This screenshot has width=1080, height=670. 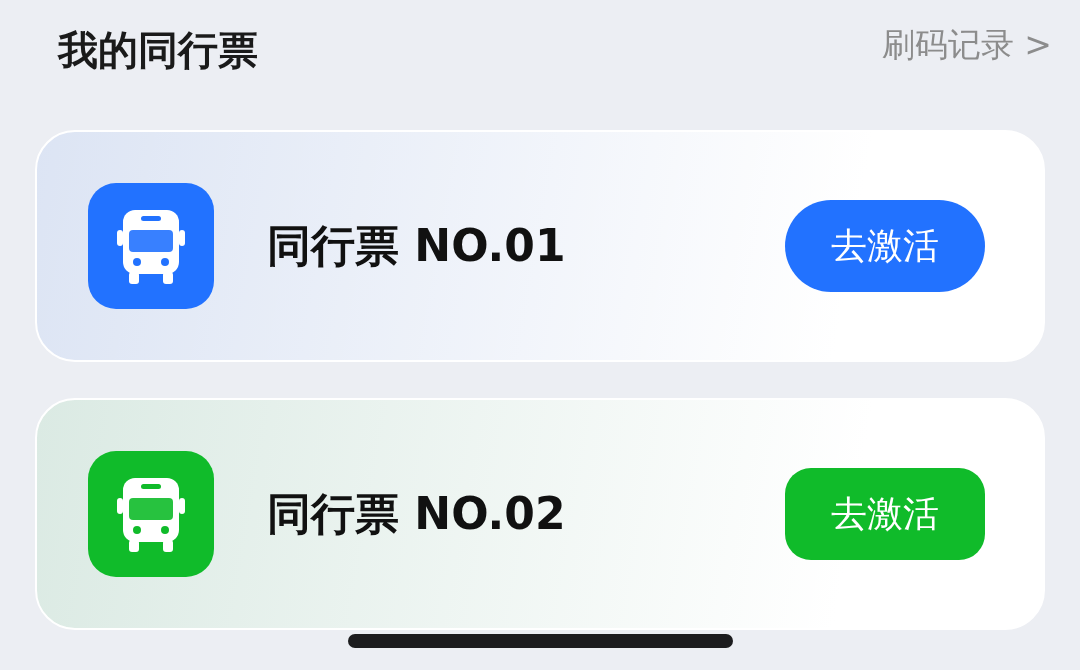 What do you see at coordinates (966, 45) in the screenshot?
I see `history-link: 刷码记录 >` at bounding box center [966, 45].